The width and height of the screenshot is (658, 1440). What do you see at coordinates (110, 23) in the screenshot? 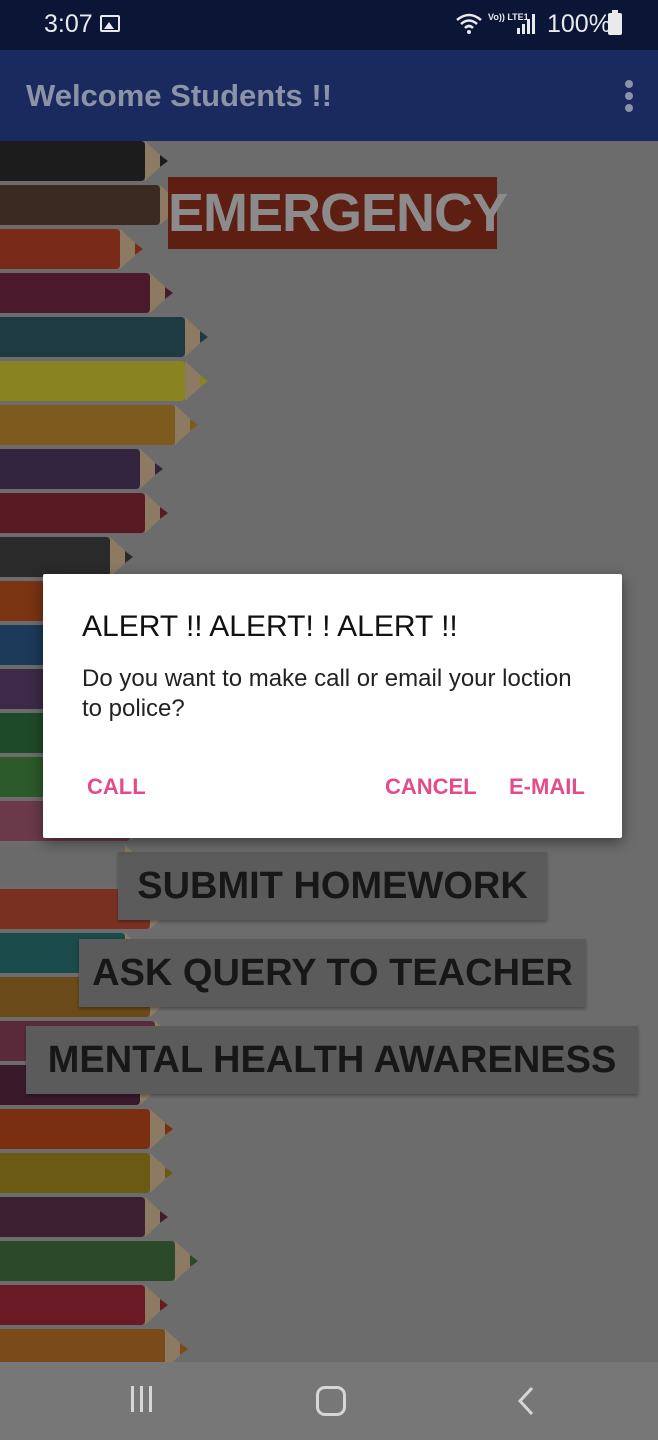
I see `gallery-notification-icon` at bounding box center [110, 23].